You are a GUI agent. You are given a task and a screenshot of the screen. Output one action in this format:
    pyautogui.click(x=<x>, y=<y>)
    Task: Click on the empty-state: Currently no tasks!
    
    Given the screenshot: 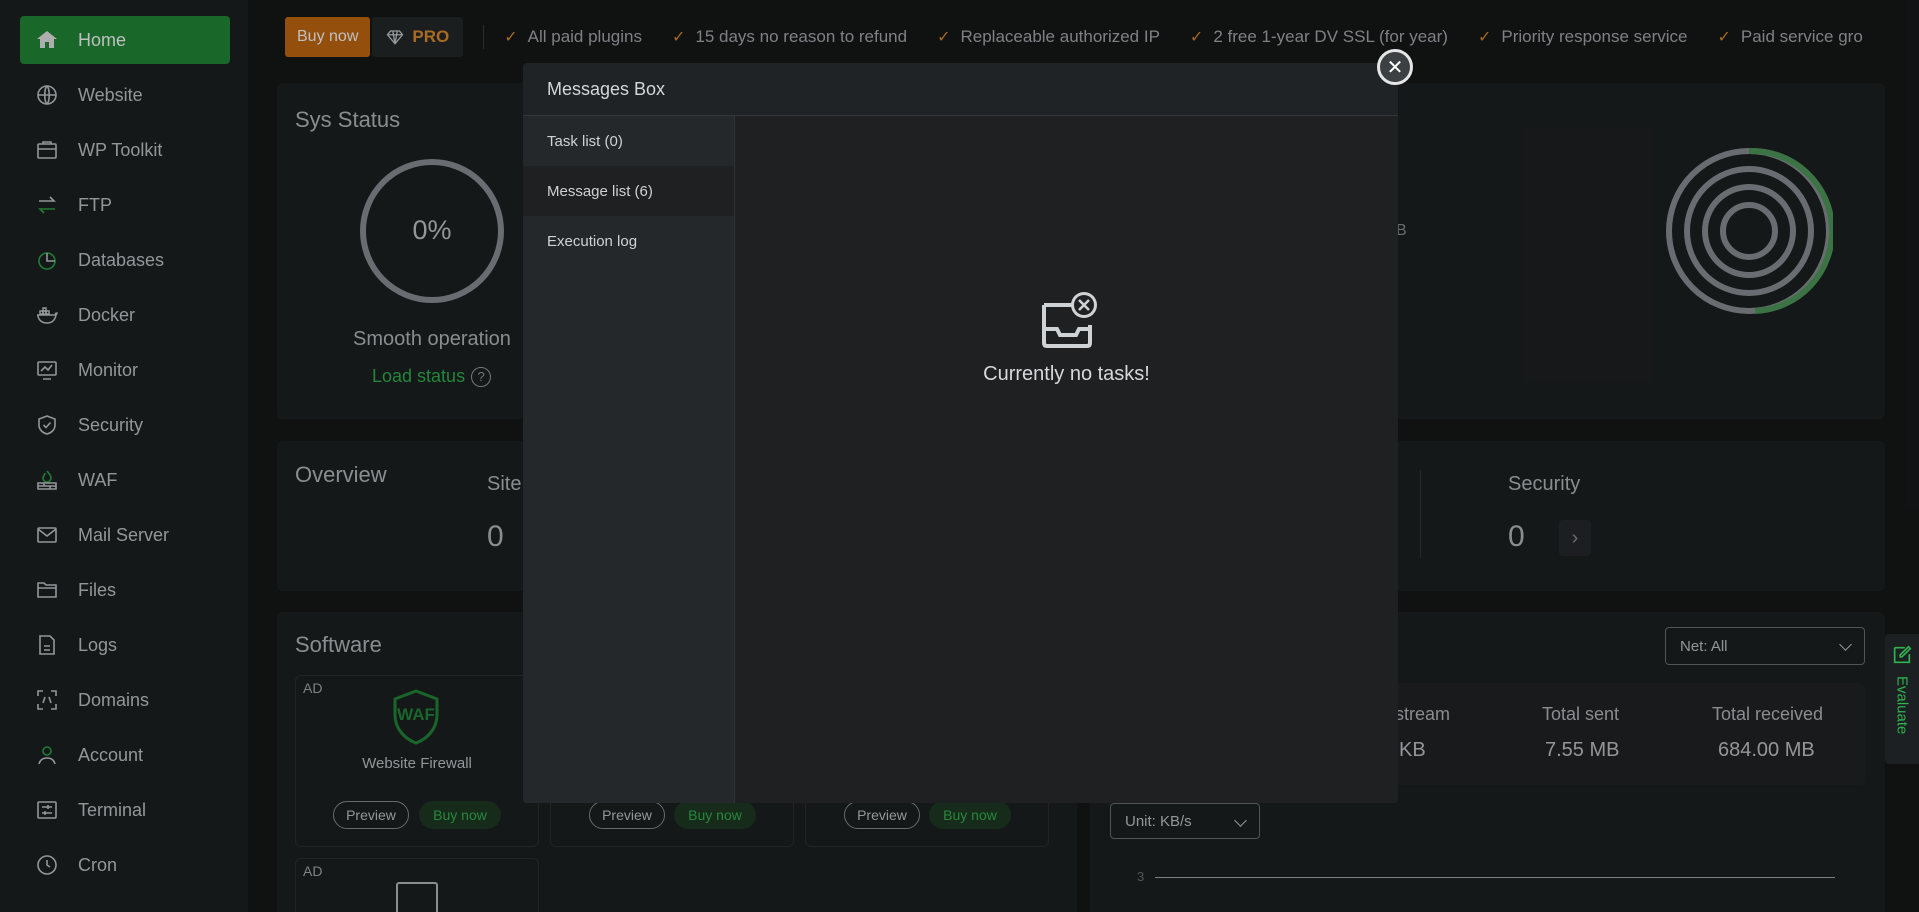 What is the action you would take?
    pyautogui.click(x=1066, y=338)
    